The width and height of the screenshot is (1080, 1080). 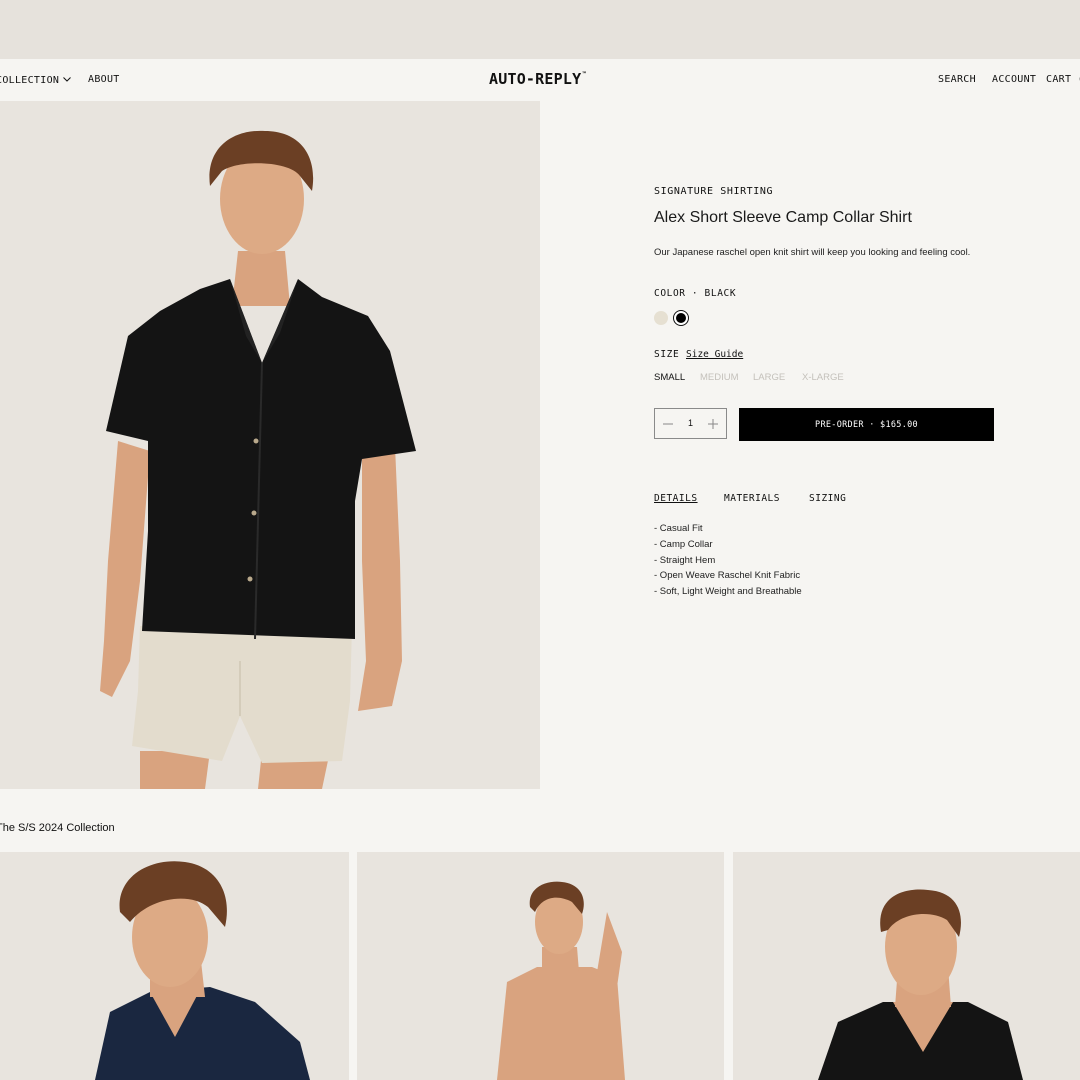 I want to click on color-label: COLOR · BLACK, so click(x=695, y=293).